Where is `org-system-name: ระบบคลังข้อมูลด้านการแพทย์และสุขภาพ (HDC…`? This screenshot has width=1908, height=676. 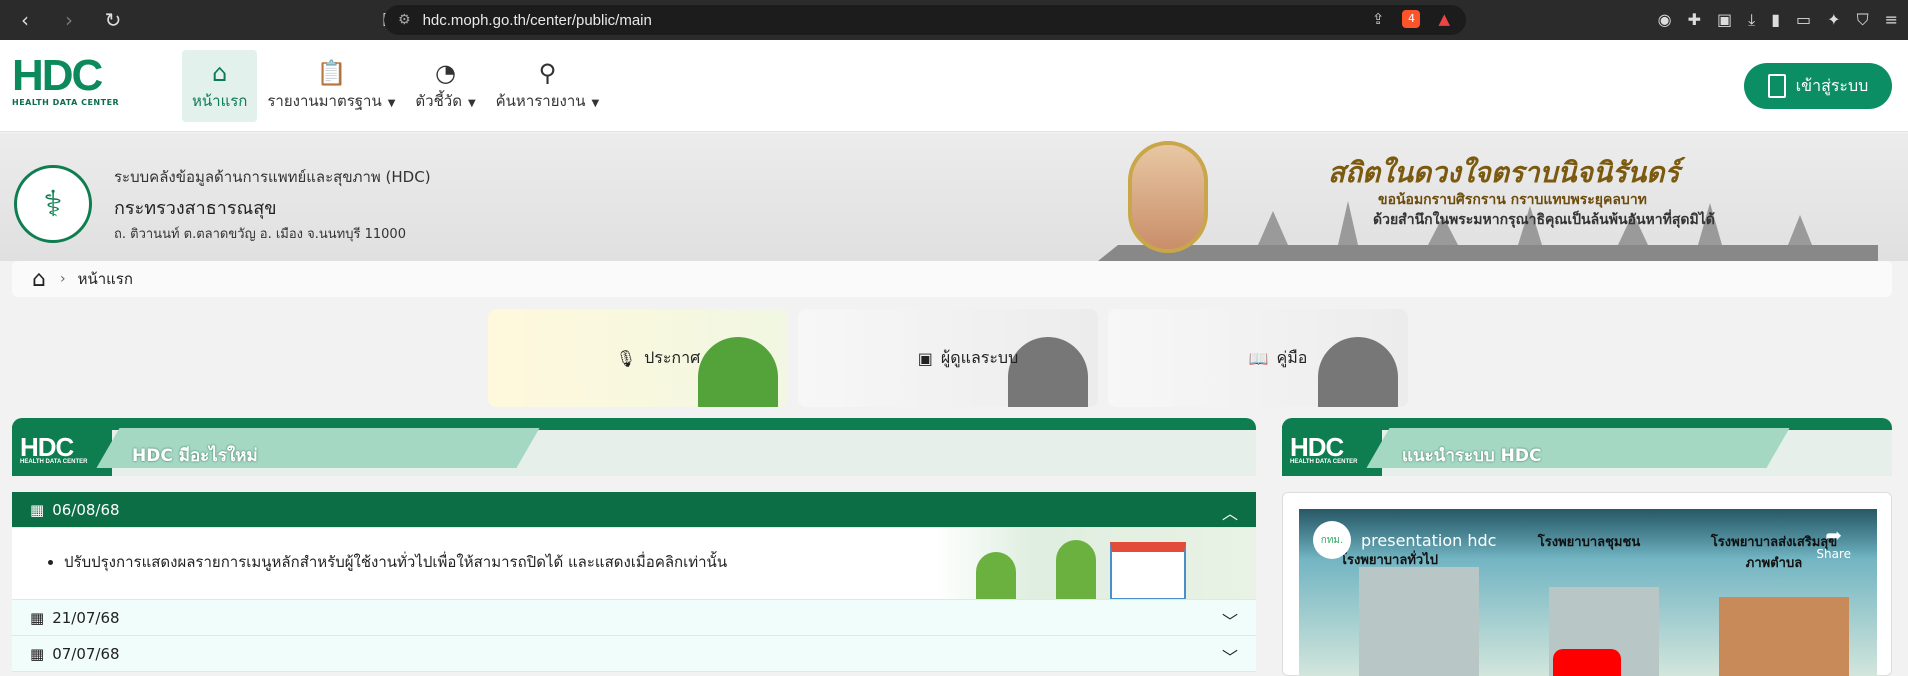
org-system-name: ระบบคลังข้อมูลด้านการแพทย์และสุขภาพ (HDC… is located at coordinates (272, 177).